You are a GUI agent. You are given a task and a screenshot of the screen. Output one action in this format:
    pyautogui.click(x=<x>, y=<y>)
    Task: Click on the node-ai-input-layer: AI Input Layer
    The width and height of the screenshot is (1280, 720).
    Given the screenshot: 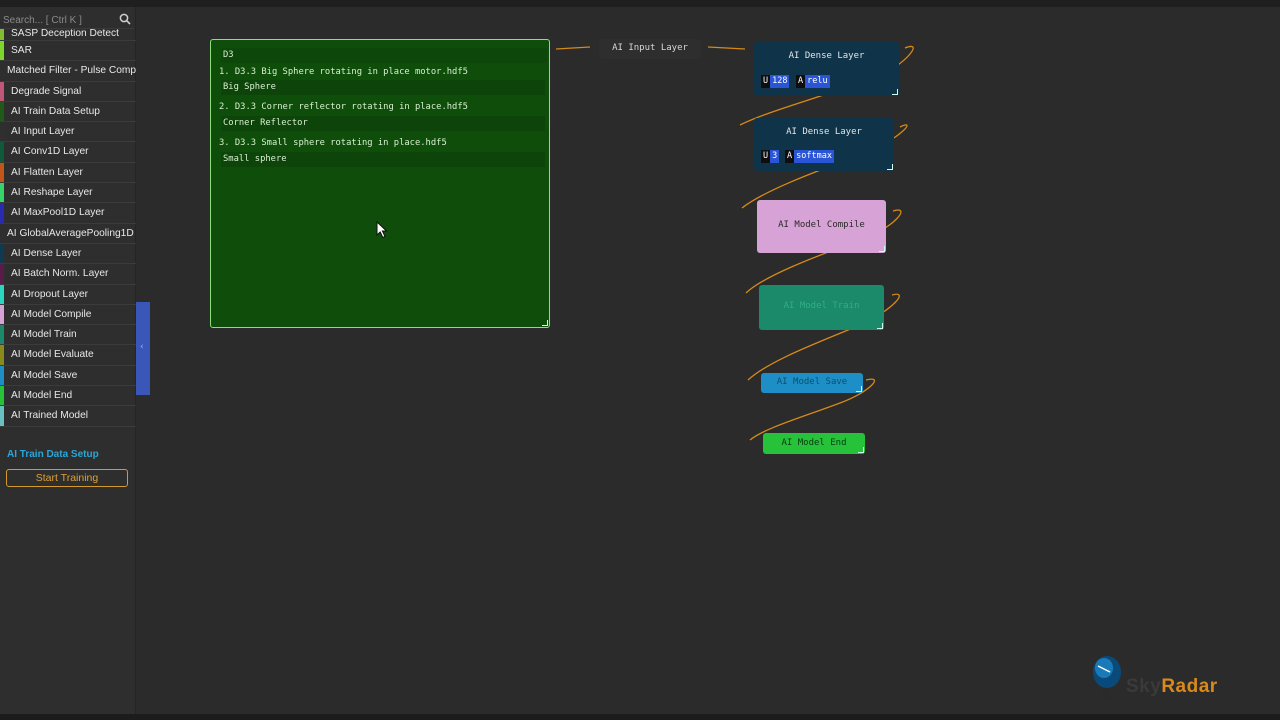 What is the action you would take?
    pyautogui.click(x=650, y=49)
    